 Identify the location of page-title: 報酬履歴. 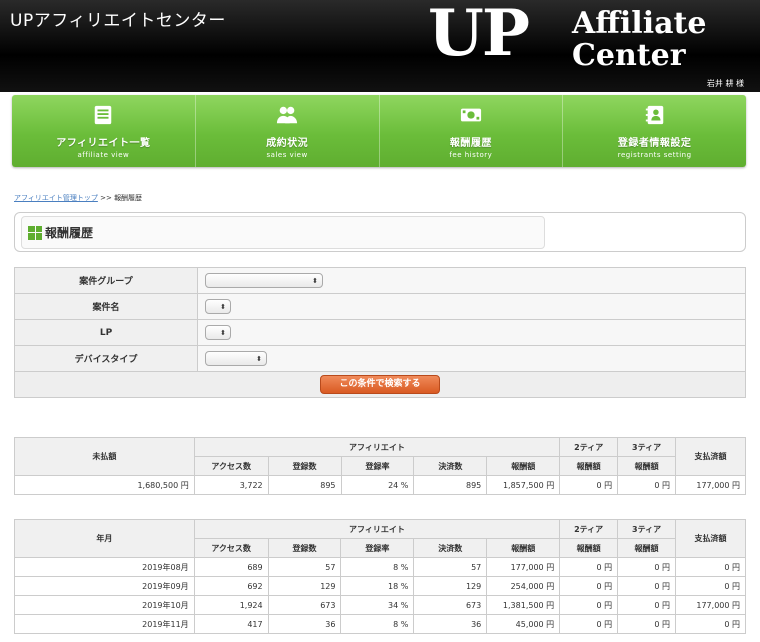
(69, 233).